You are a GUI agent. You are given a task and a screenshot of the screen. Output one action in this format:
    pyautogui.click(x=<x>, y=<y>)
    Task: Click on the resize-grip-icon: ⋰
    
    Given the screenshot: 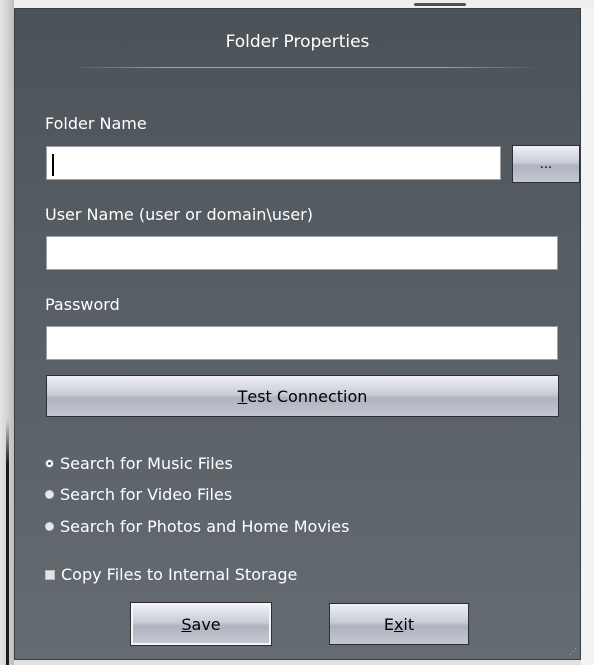 What is the action you would take?
    pyautogui.click(x=573, y=652)
    